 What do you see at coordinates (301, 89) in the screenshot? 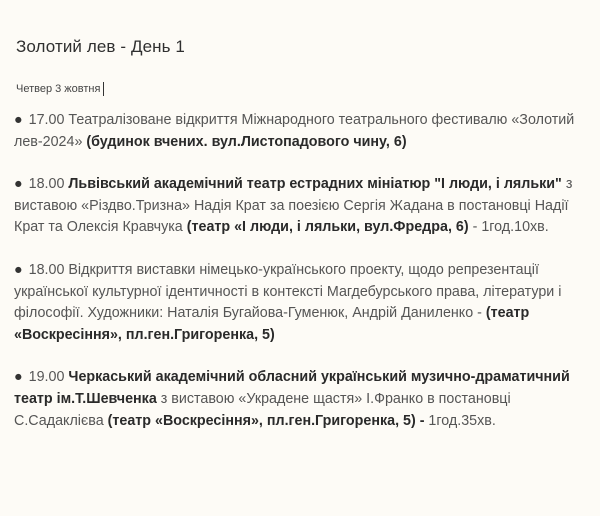
I see `post-date: Четвер 3 жовтня` at bounding box center [301, 89].